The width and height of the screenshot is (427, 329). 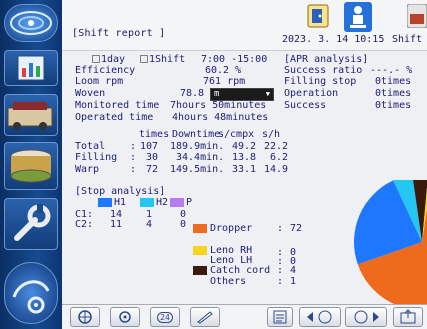 What do you see at coordinates (333, 39) in the screenshot?
I see `date-time: 2023. 3. 14 10:15` at bounding box center [333, 39].